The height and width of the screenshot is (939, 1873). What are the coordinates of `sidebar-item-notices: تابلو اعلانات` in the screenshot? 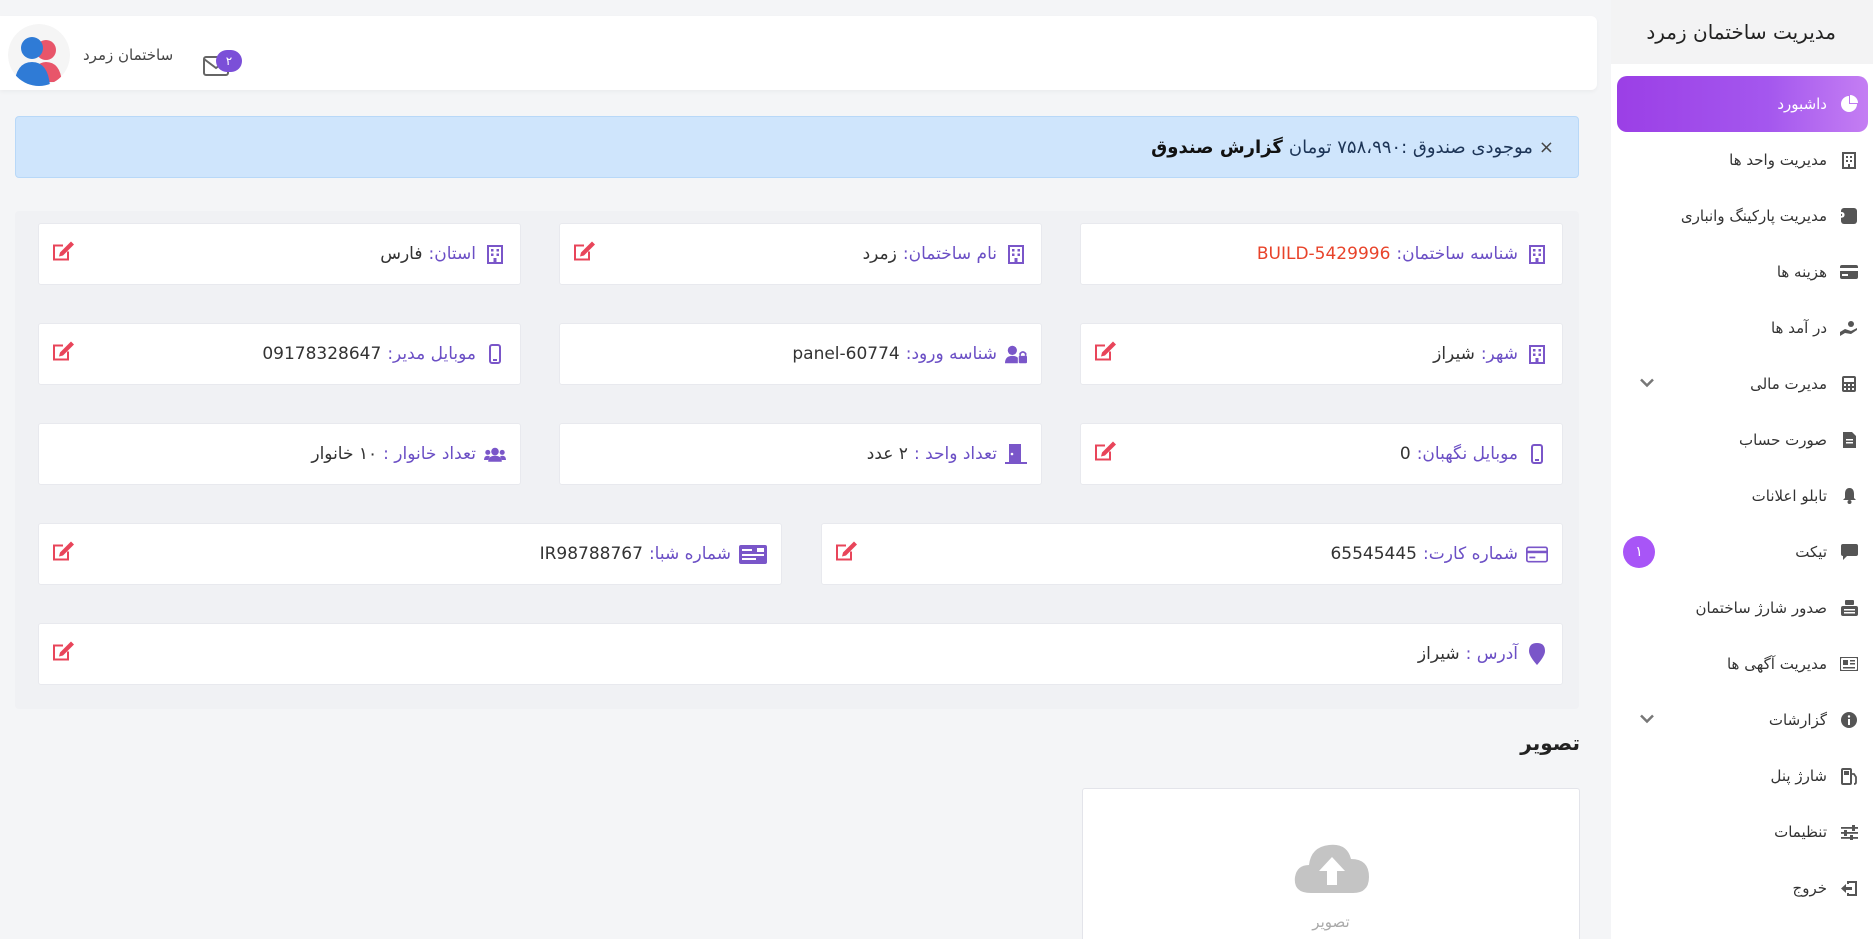 It's located at (1742, 496).